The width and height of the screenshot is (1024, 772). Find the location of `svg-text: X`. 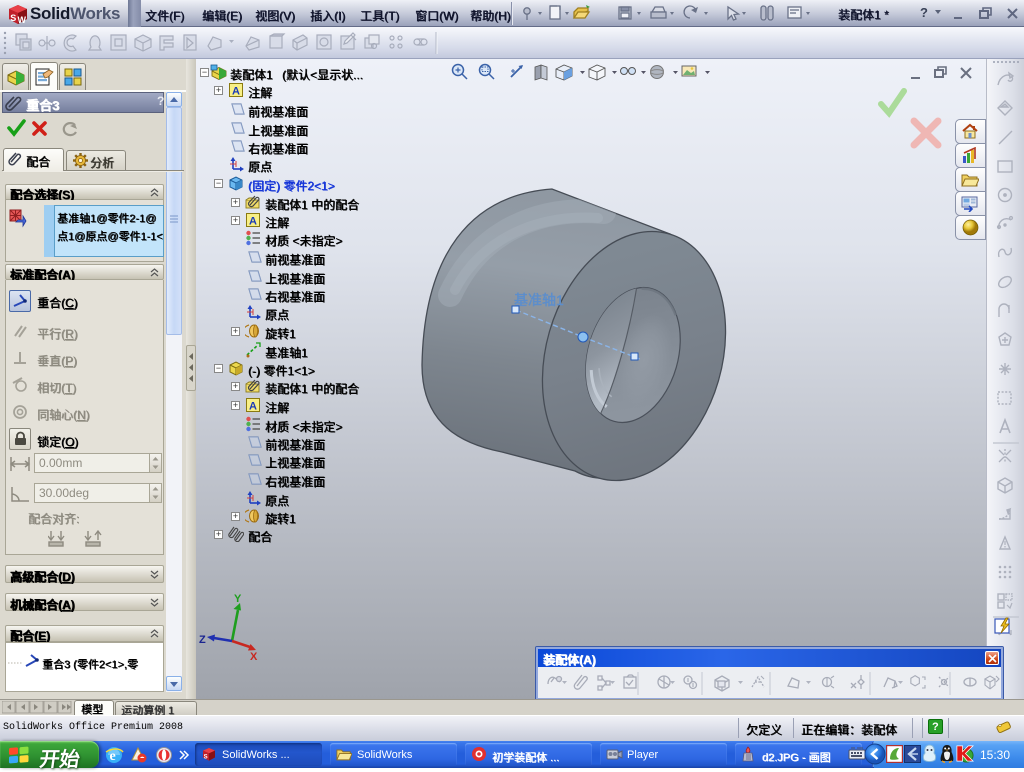

svg-text: X is located at coordinates (254, 657).